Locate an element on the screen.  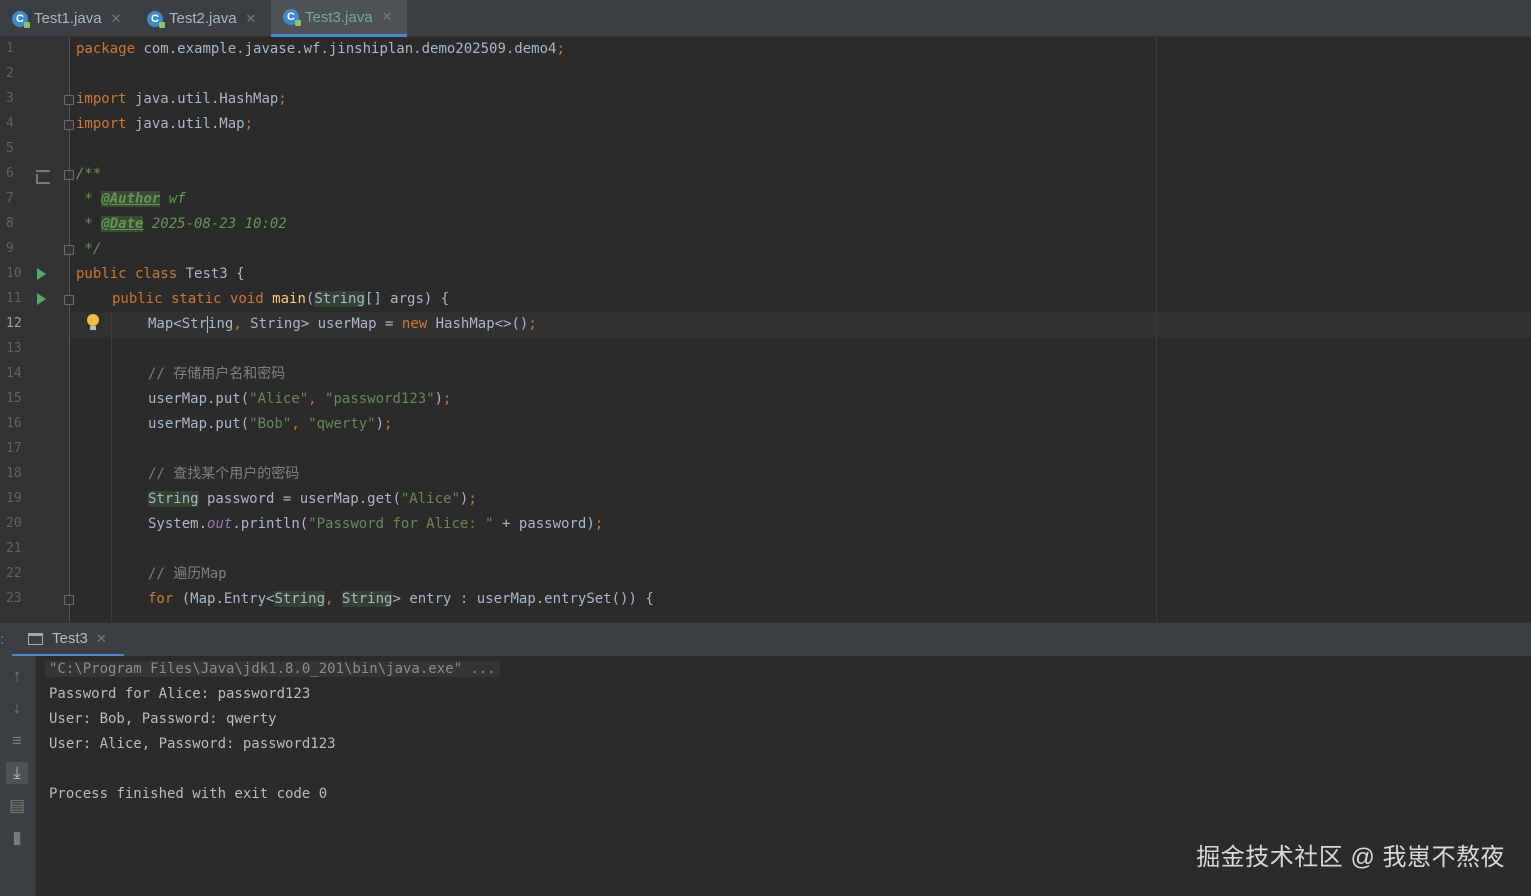
line-number: 16 is located at coordinates (14, 423).